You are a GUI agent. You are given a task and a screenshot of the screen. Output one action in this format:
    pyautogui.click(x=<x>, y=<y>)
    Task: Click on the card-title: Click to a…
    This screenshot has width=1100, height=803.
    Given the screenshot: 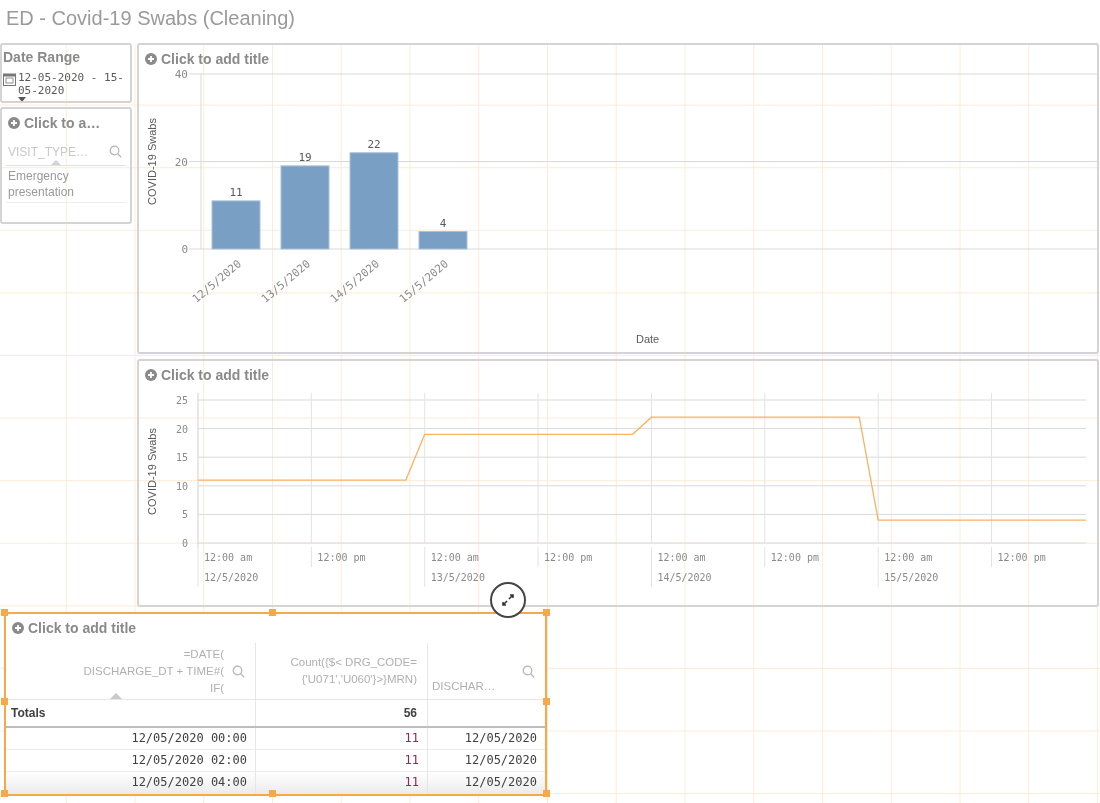 What is the action you would take?
    pyautogui.click(x=62, y=123)
    